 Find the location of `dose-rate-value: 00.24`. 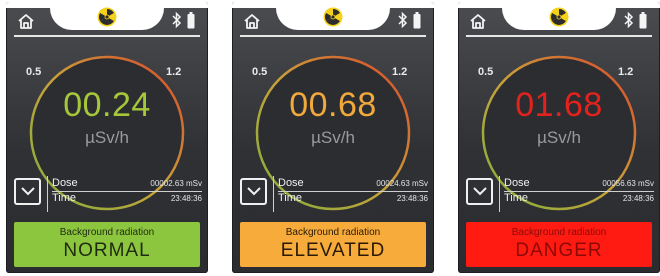

dose-rate-value: 00.24 is located at coordinates (107, 105).